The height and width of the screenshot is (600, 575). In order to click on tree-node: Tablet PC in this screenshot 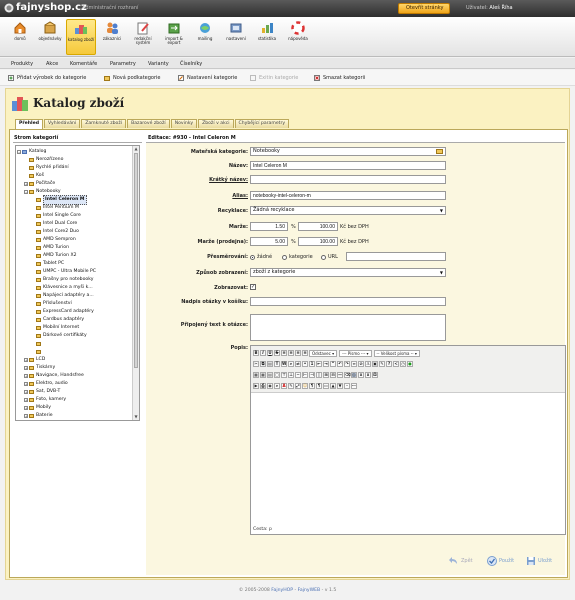, I will do `click(74, 264)`.